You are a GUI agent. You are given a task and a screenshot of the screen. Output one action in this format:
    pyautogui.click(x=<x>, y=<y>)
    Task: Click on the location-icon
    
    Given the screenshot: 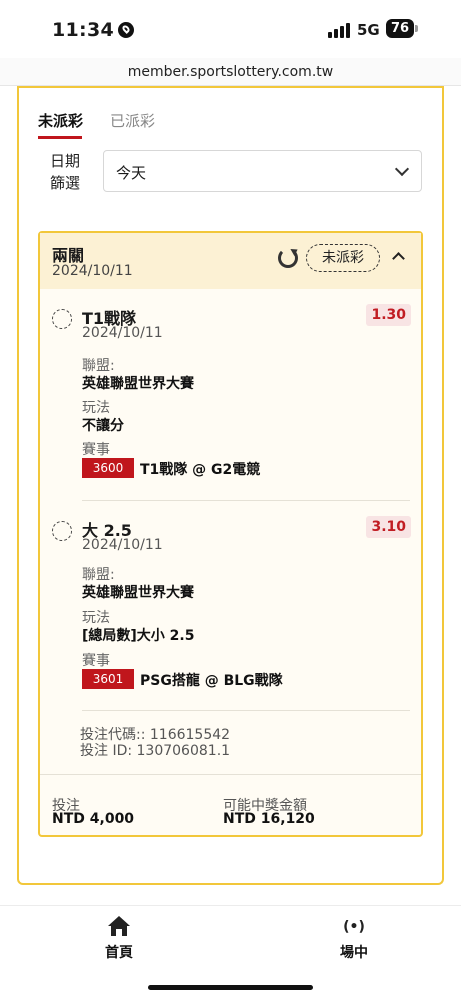 What is the action you would take?
    pyautogui.click(x=125, y=30)
    